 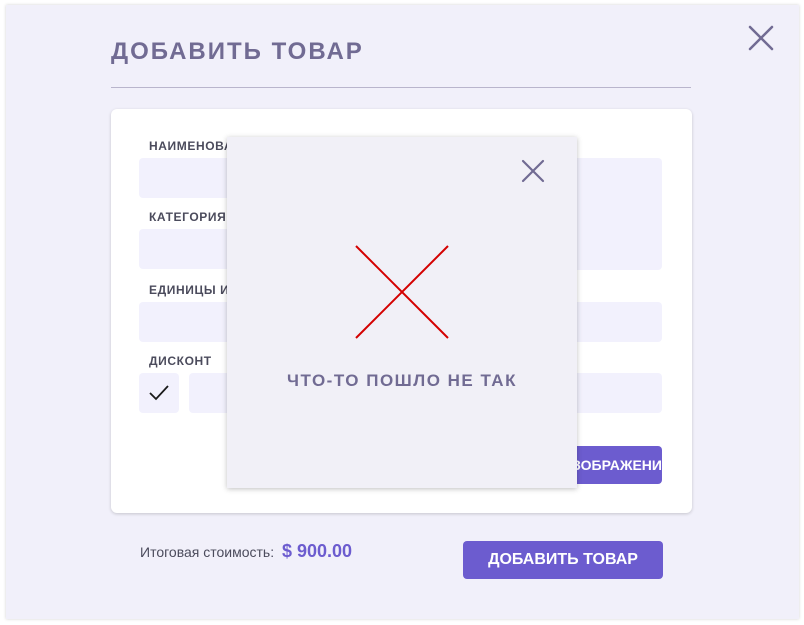 I want to click on discount-checkbox, so click(x=159, y=393).